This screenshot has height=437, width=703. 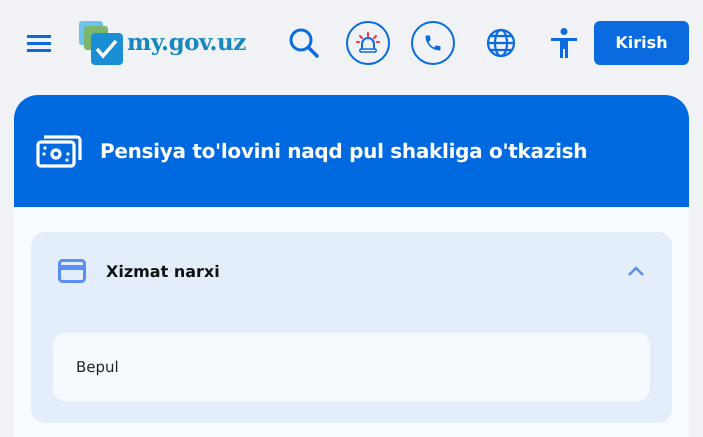 I want to click on phone-icon, so click(x=432, y=42).